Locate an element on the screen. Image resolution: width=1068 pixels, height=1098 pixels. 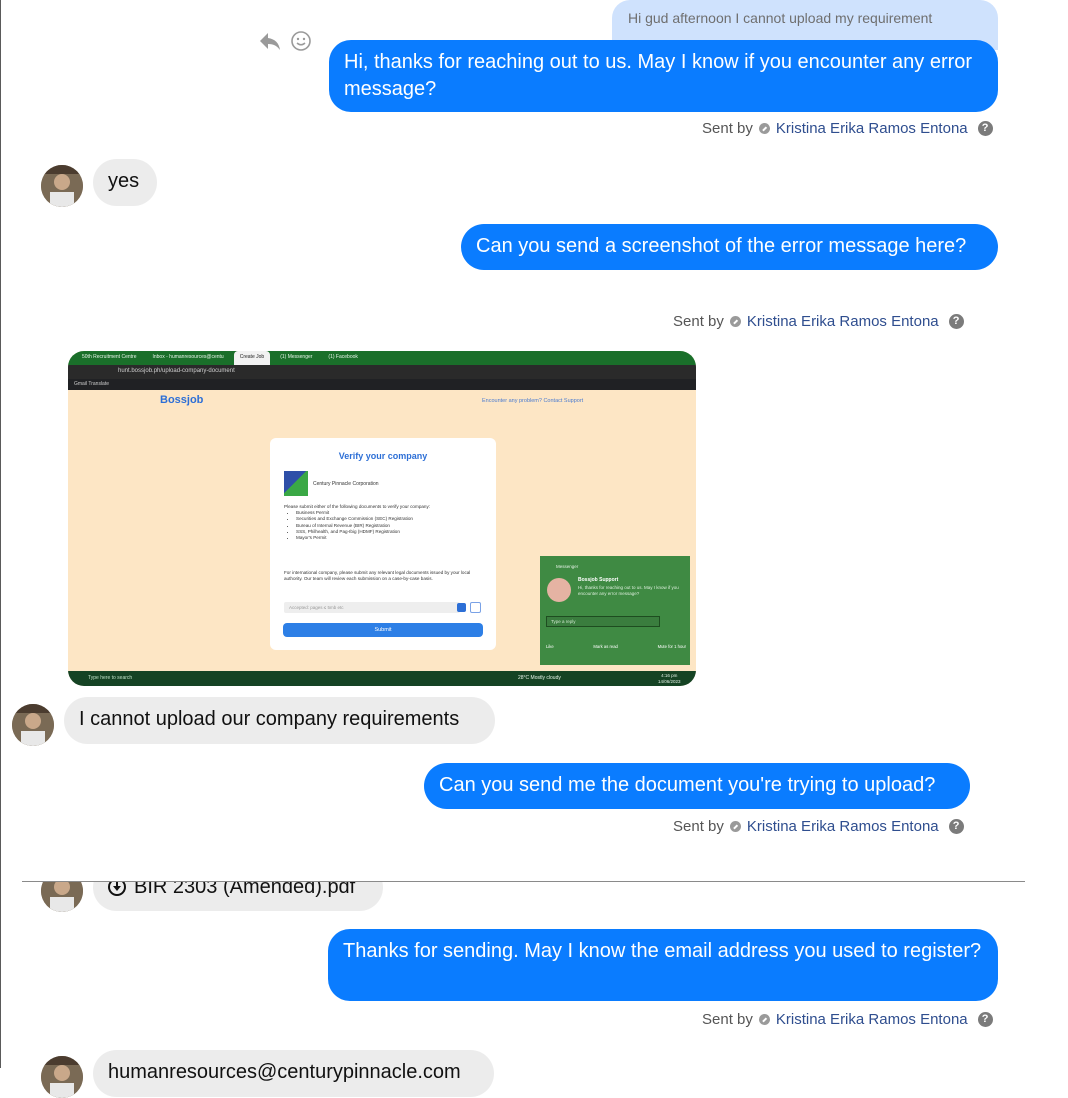
browser-url-bar: hunt.bossjob.ph/upload-company-document is located at coordinates (382, 372).